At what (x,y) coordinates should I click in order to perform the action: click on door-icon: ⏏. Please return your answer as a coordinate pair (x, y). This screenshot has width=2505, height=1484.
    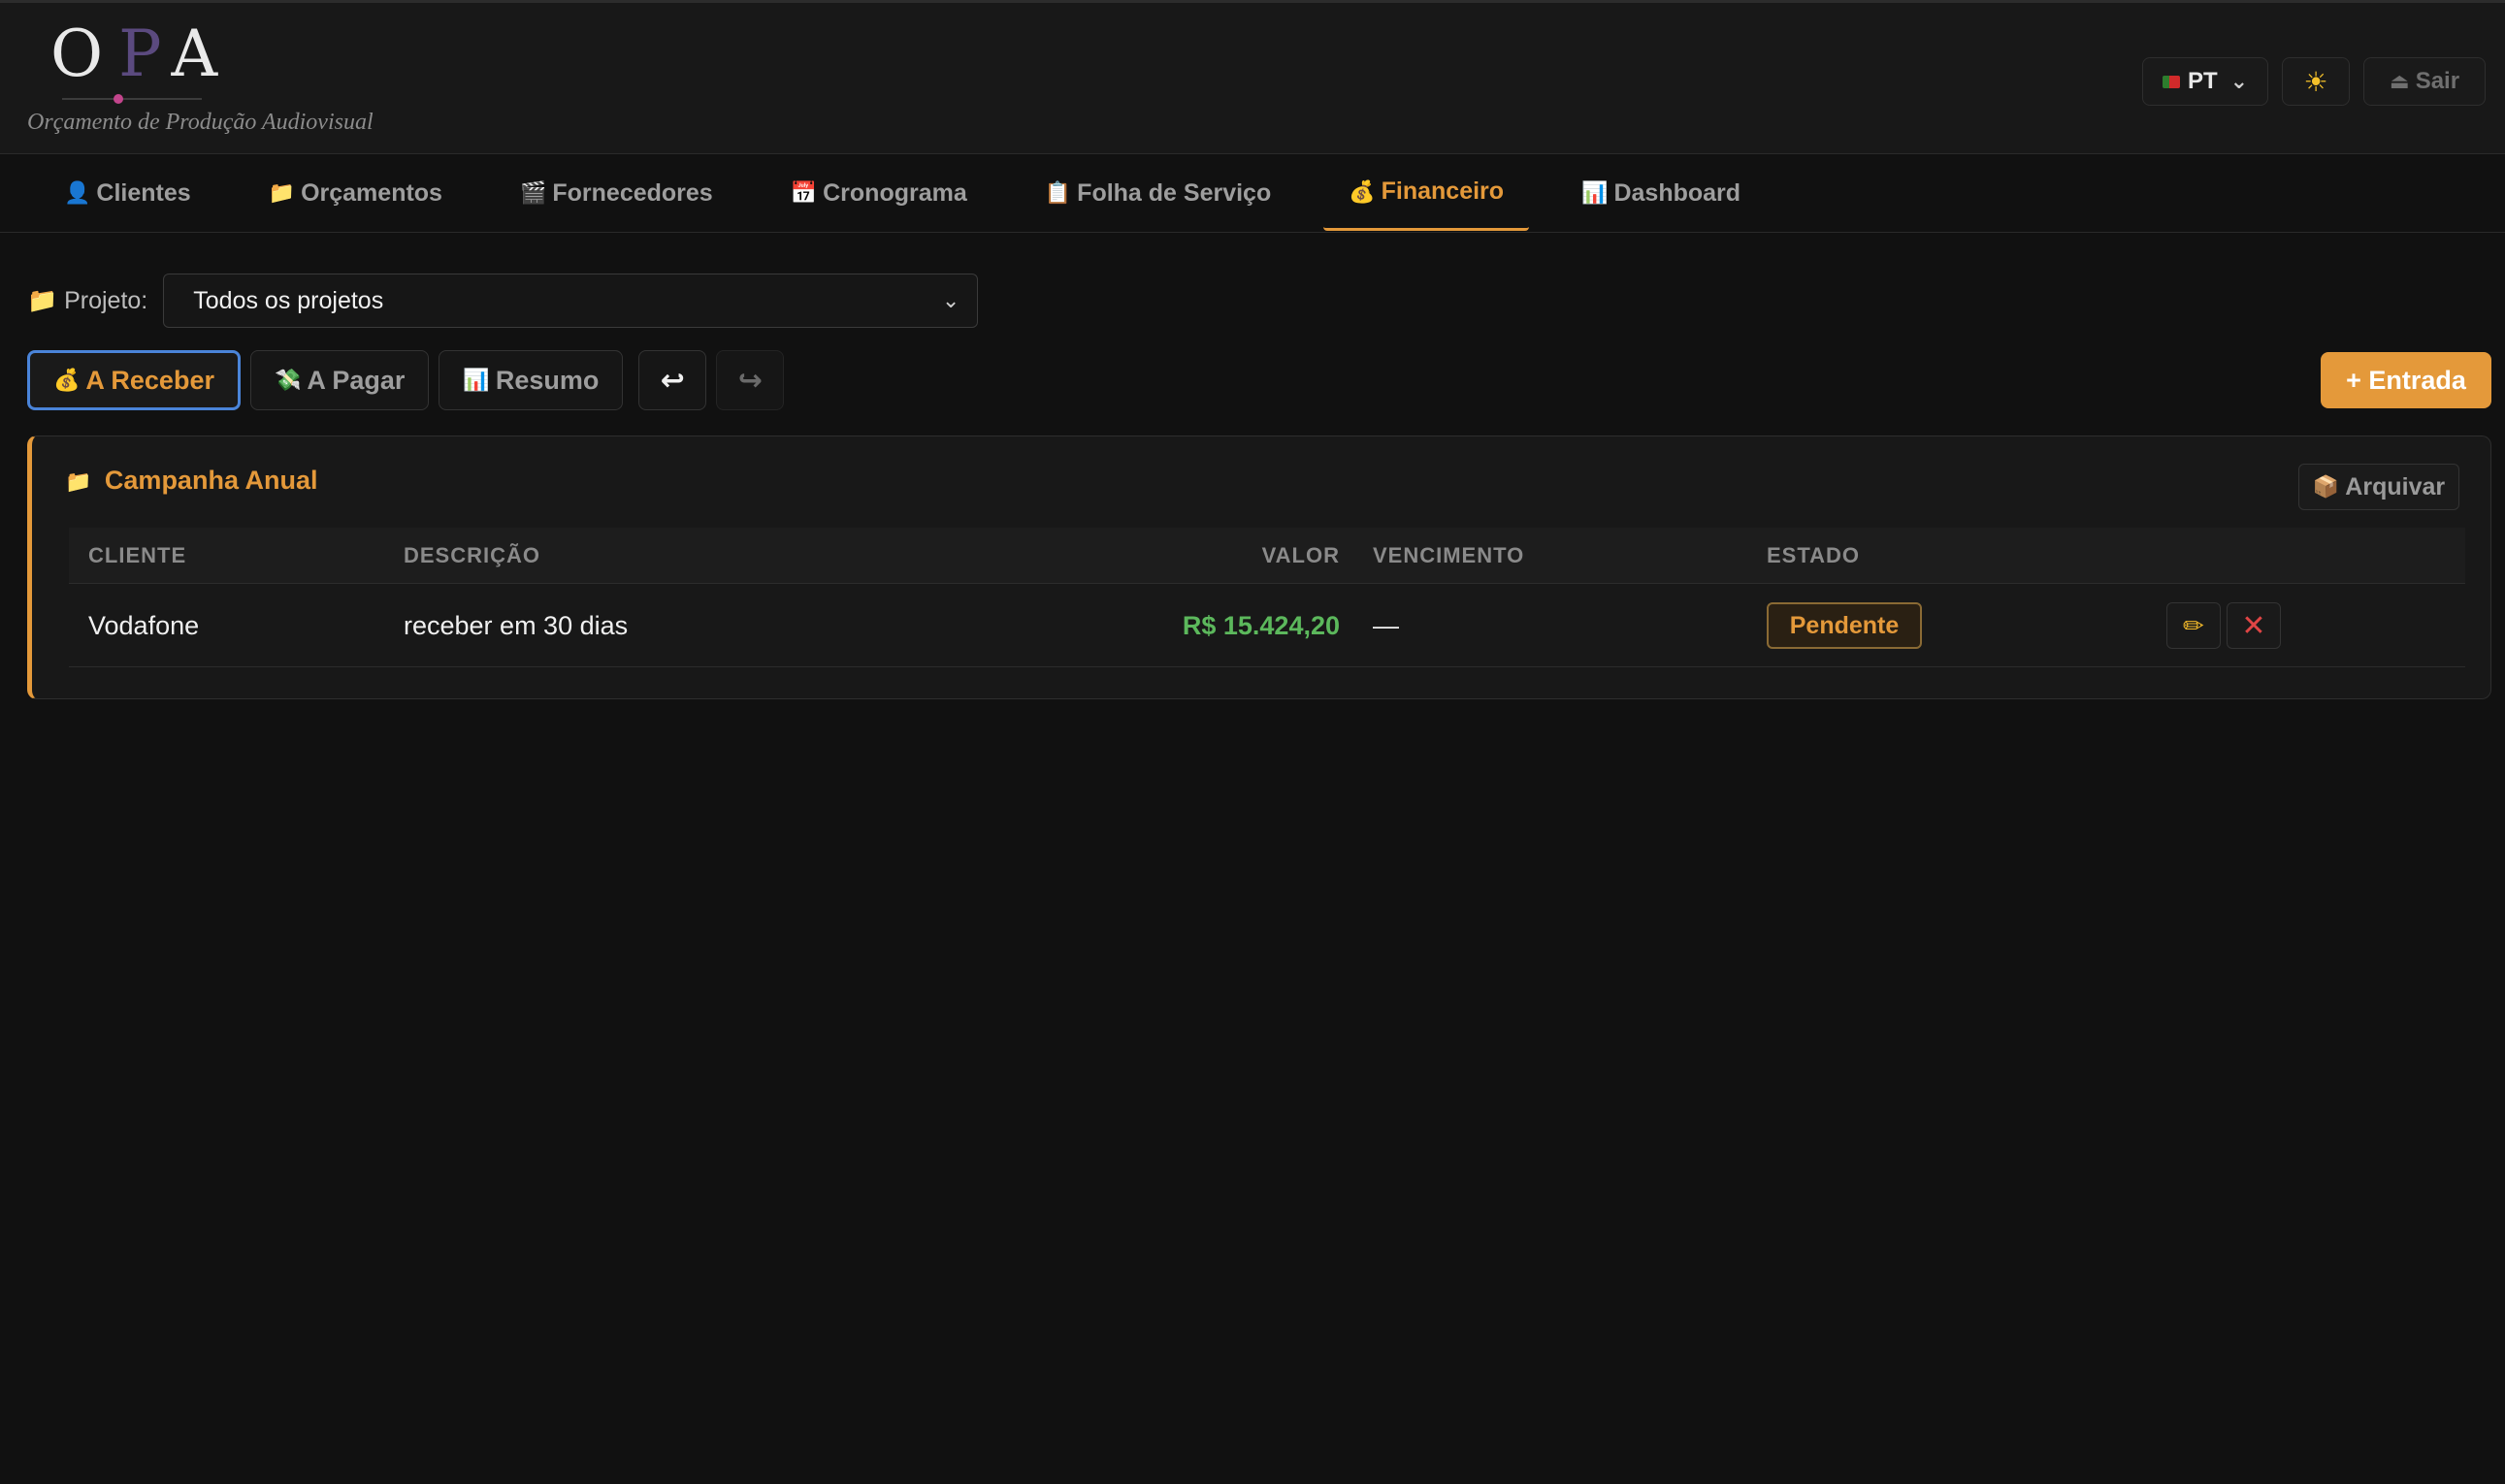
    Looking at the image, I should click on (2399, 81).